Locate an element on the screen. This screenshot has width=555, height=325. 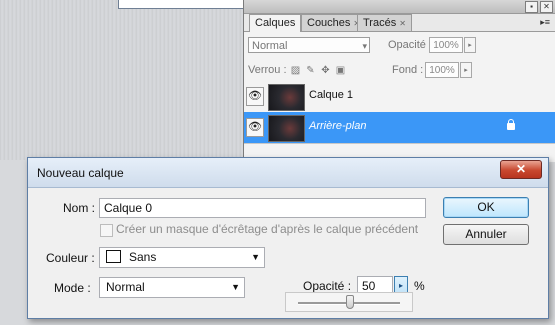
lock-position-icon: ✥ is located at coordinates (325, 70).